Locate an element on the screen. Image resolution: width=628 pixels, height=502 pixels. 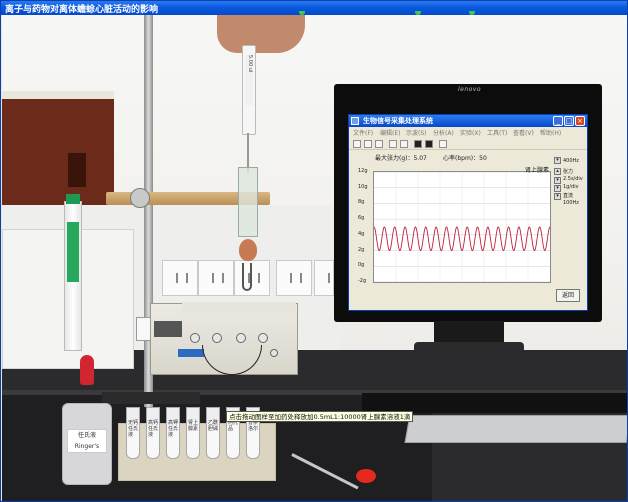
filter-value: 400Hz is located at coordinates (571, 161).